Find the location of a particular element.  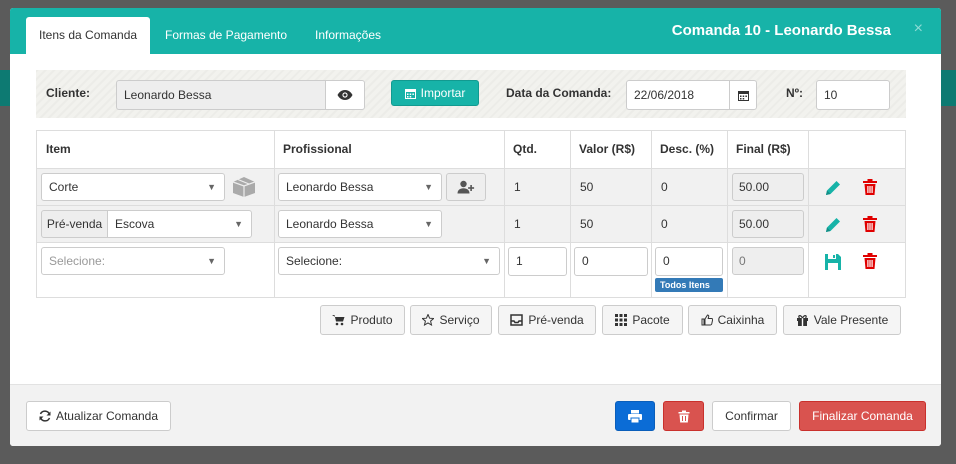

client-name-field: Leonardo Bessa is located at coordinates (221, 95).